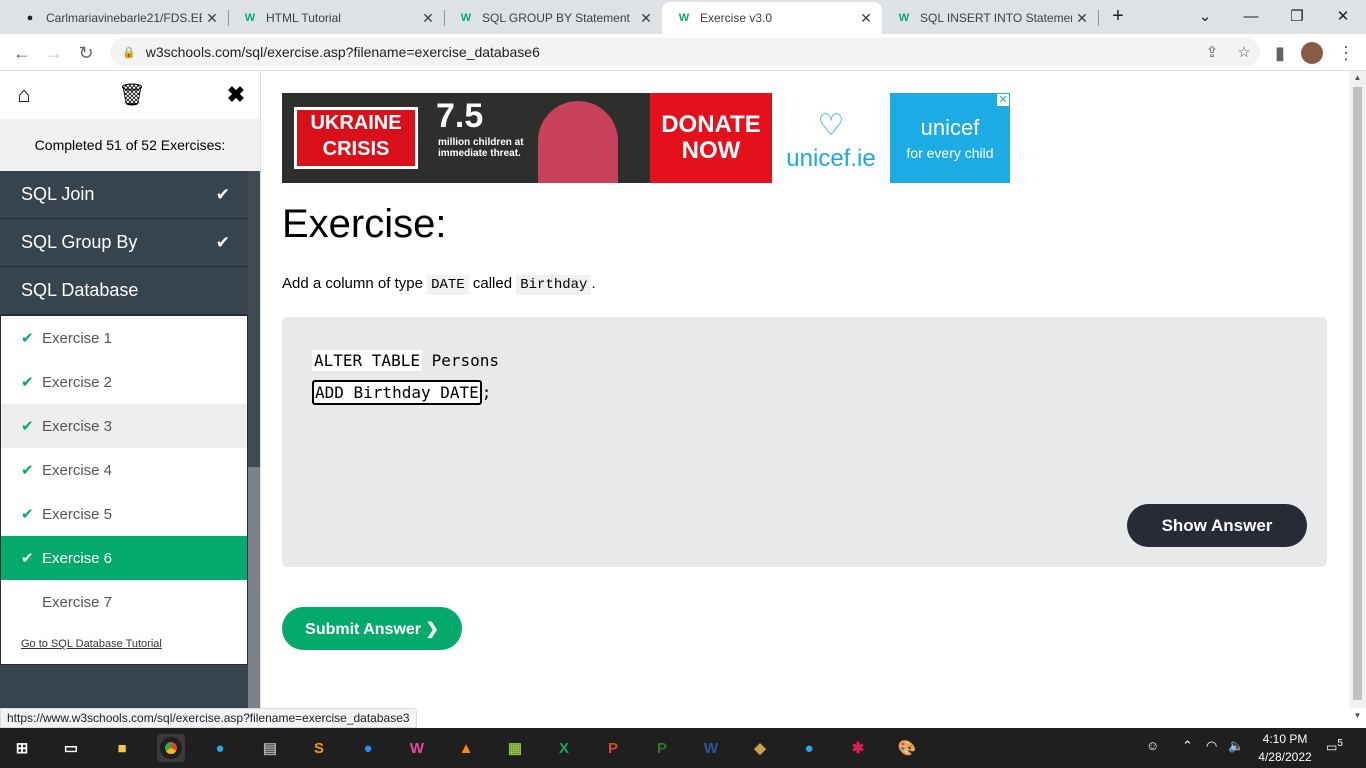 This screenshot has height=768, width=1366. Describe the element at coordinates (319, 748) in the screenshot. I see `sublime-text-icon: S` at that location.